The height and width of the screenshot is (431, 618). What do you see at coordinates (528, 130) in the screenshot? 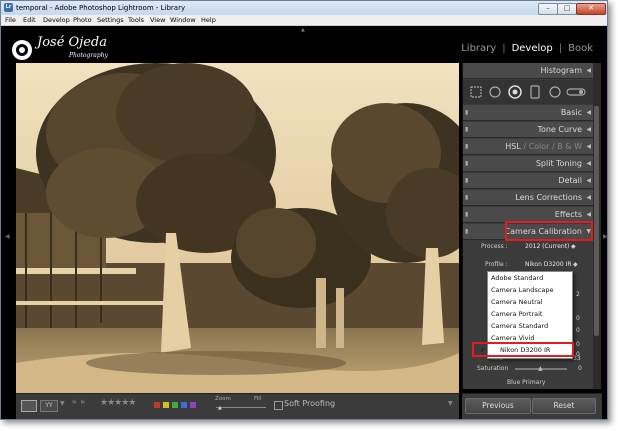
I see `tone-curve-header: ▮ Tone Curve ◀` at bounding box center [528, 130].